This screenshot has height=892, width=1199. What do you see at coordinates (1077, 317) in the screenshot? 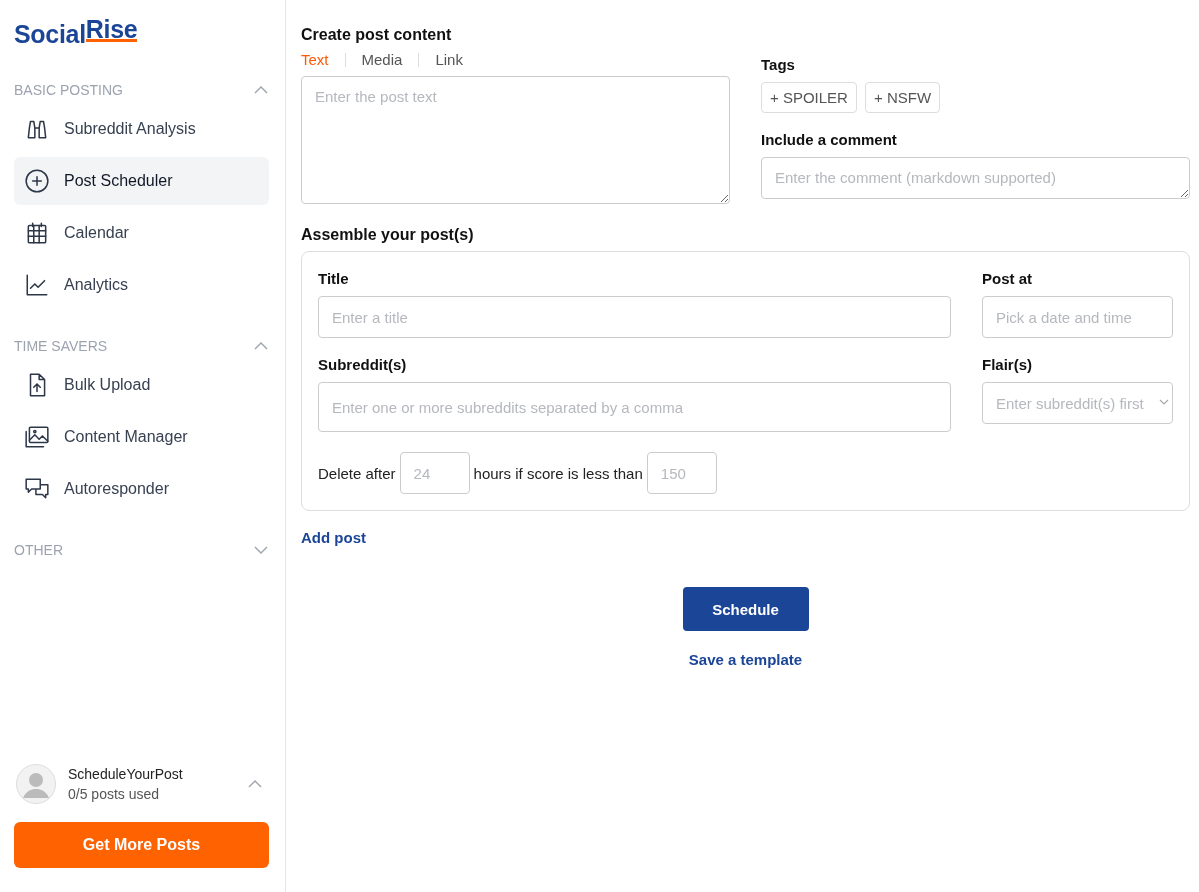
I see `date-time-field: Pick a date and time` at bounding box center [1077, 317].